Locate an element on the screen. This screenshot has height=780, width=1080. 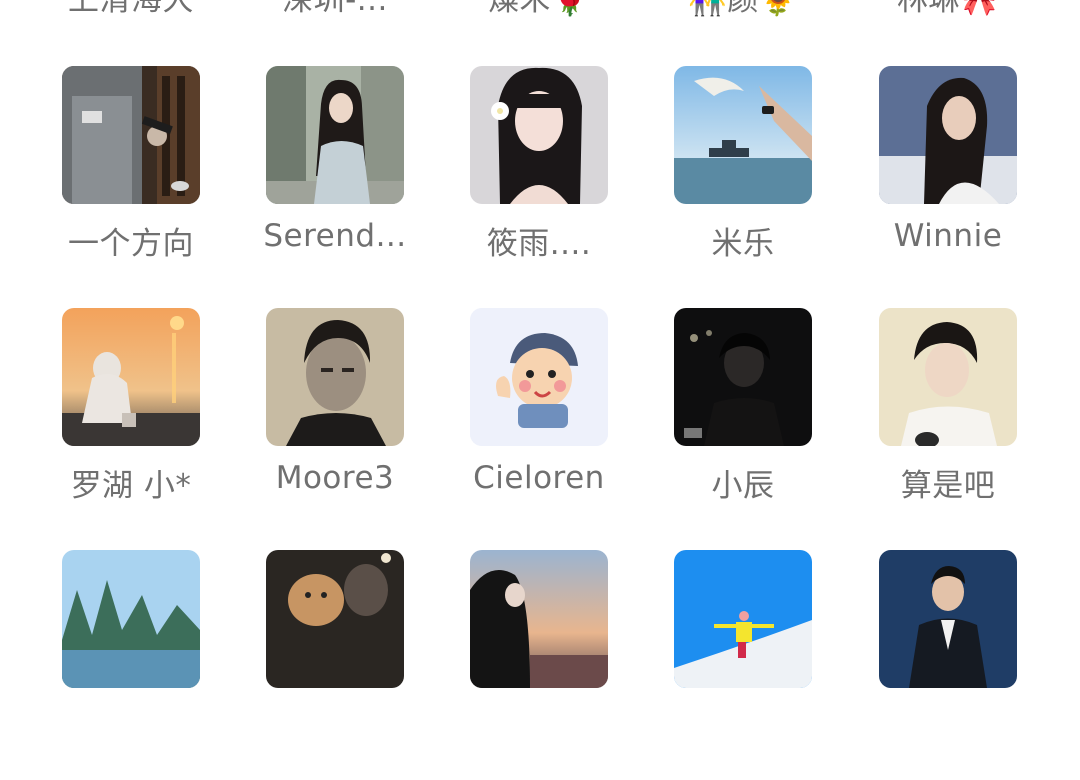
member-cell: 米乐 is located at coordinates (743, 181).